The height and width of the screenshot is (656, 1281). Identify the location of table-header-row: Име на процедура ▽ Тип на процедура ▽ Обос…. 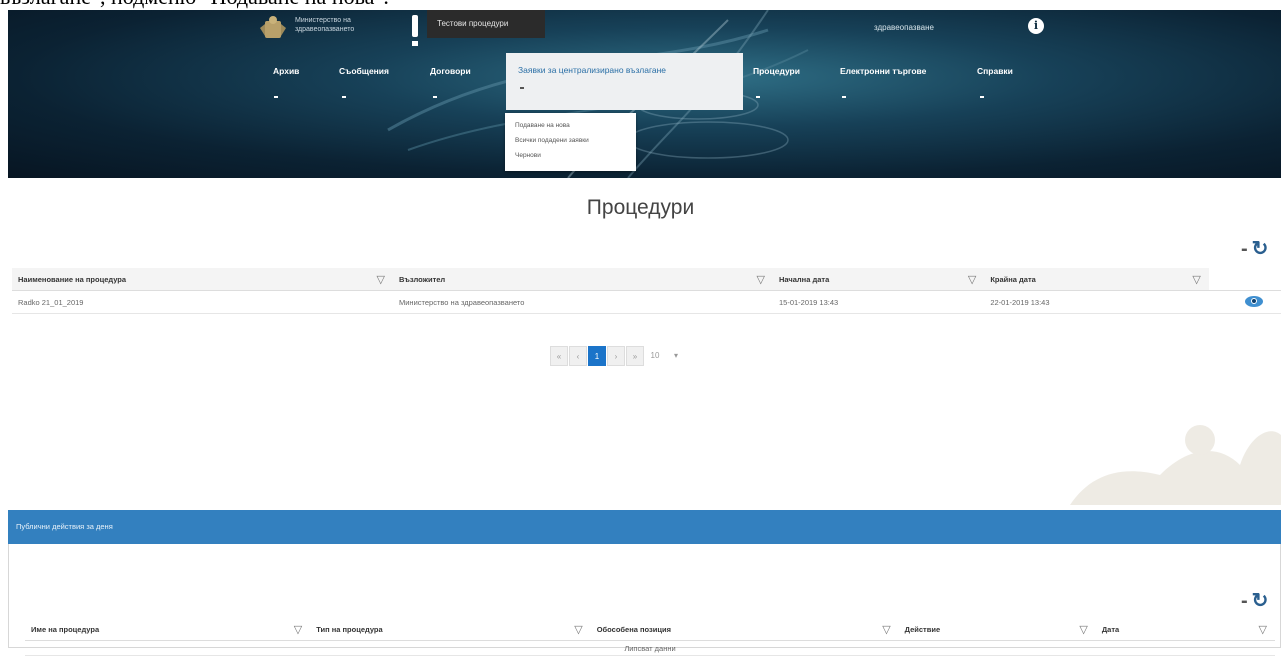
(650, 629).